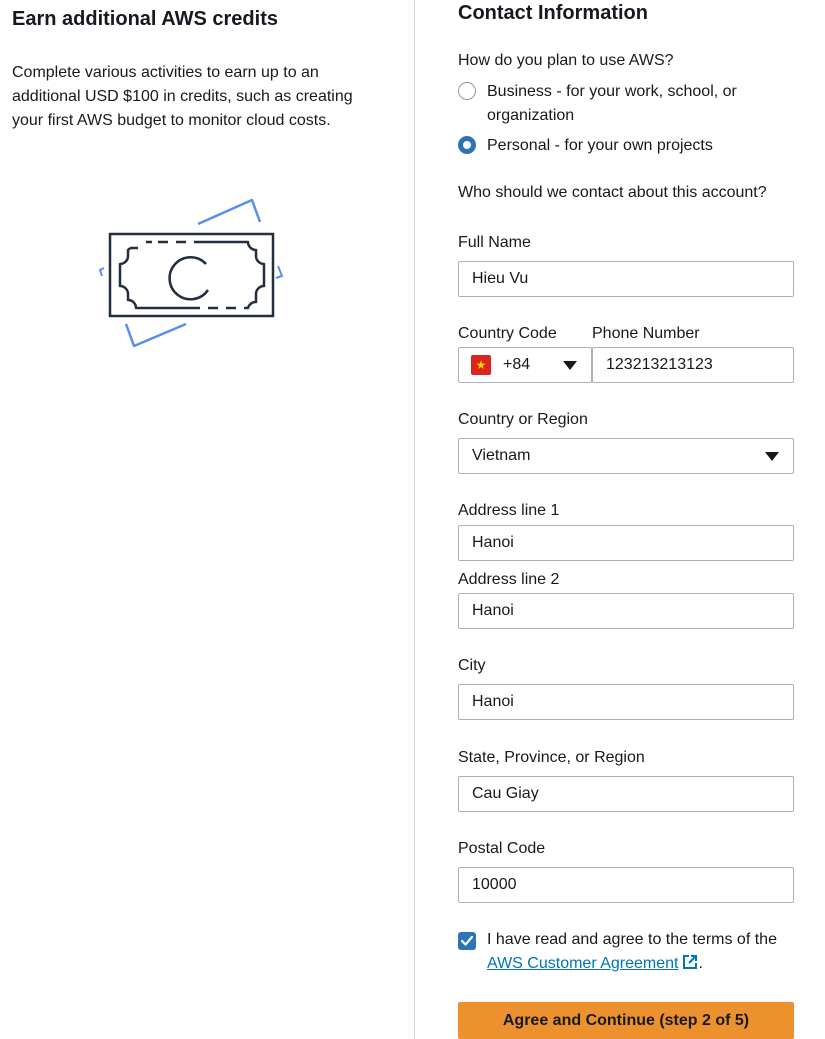 This screenshot has width=825, height=1039. I want to click on panel-divider, so click(414, 519).